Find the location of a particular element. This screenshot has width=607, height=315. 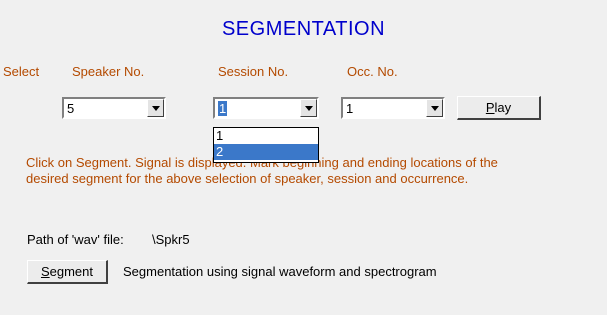

occurrence-select-value: 1 is located at coordinates (350, 108).